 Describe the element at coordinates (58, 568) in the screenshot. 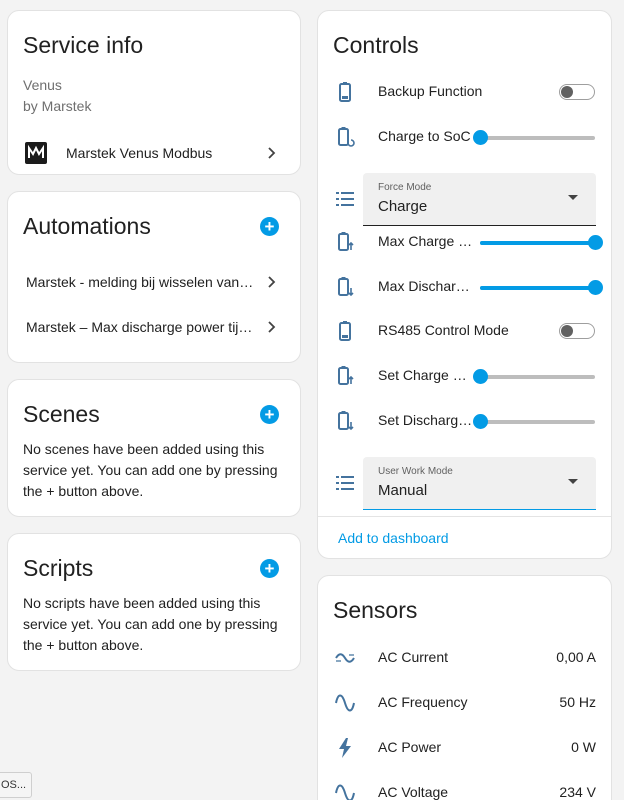

I see `scripts-title: Scripts` at that location.